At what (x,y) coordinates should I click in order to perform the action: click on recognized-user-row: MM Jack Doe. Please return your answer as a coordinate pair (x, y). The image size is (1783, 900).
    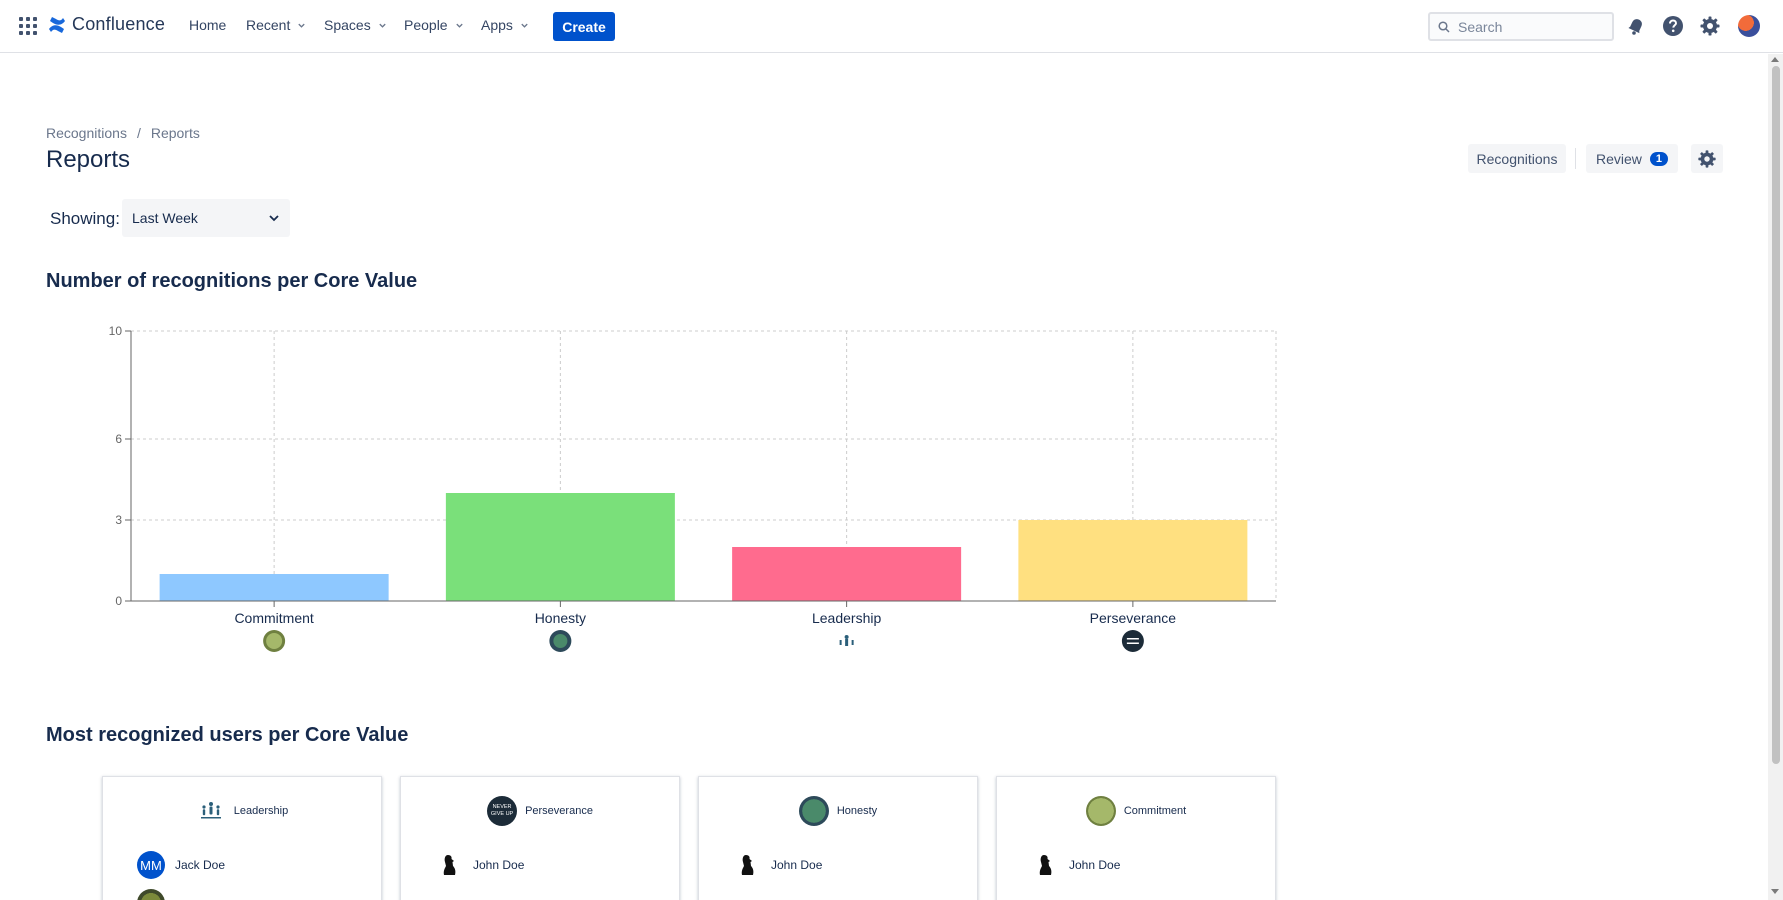
    Looking at the image, I should click on (181, 865).